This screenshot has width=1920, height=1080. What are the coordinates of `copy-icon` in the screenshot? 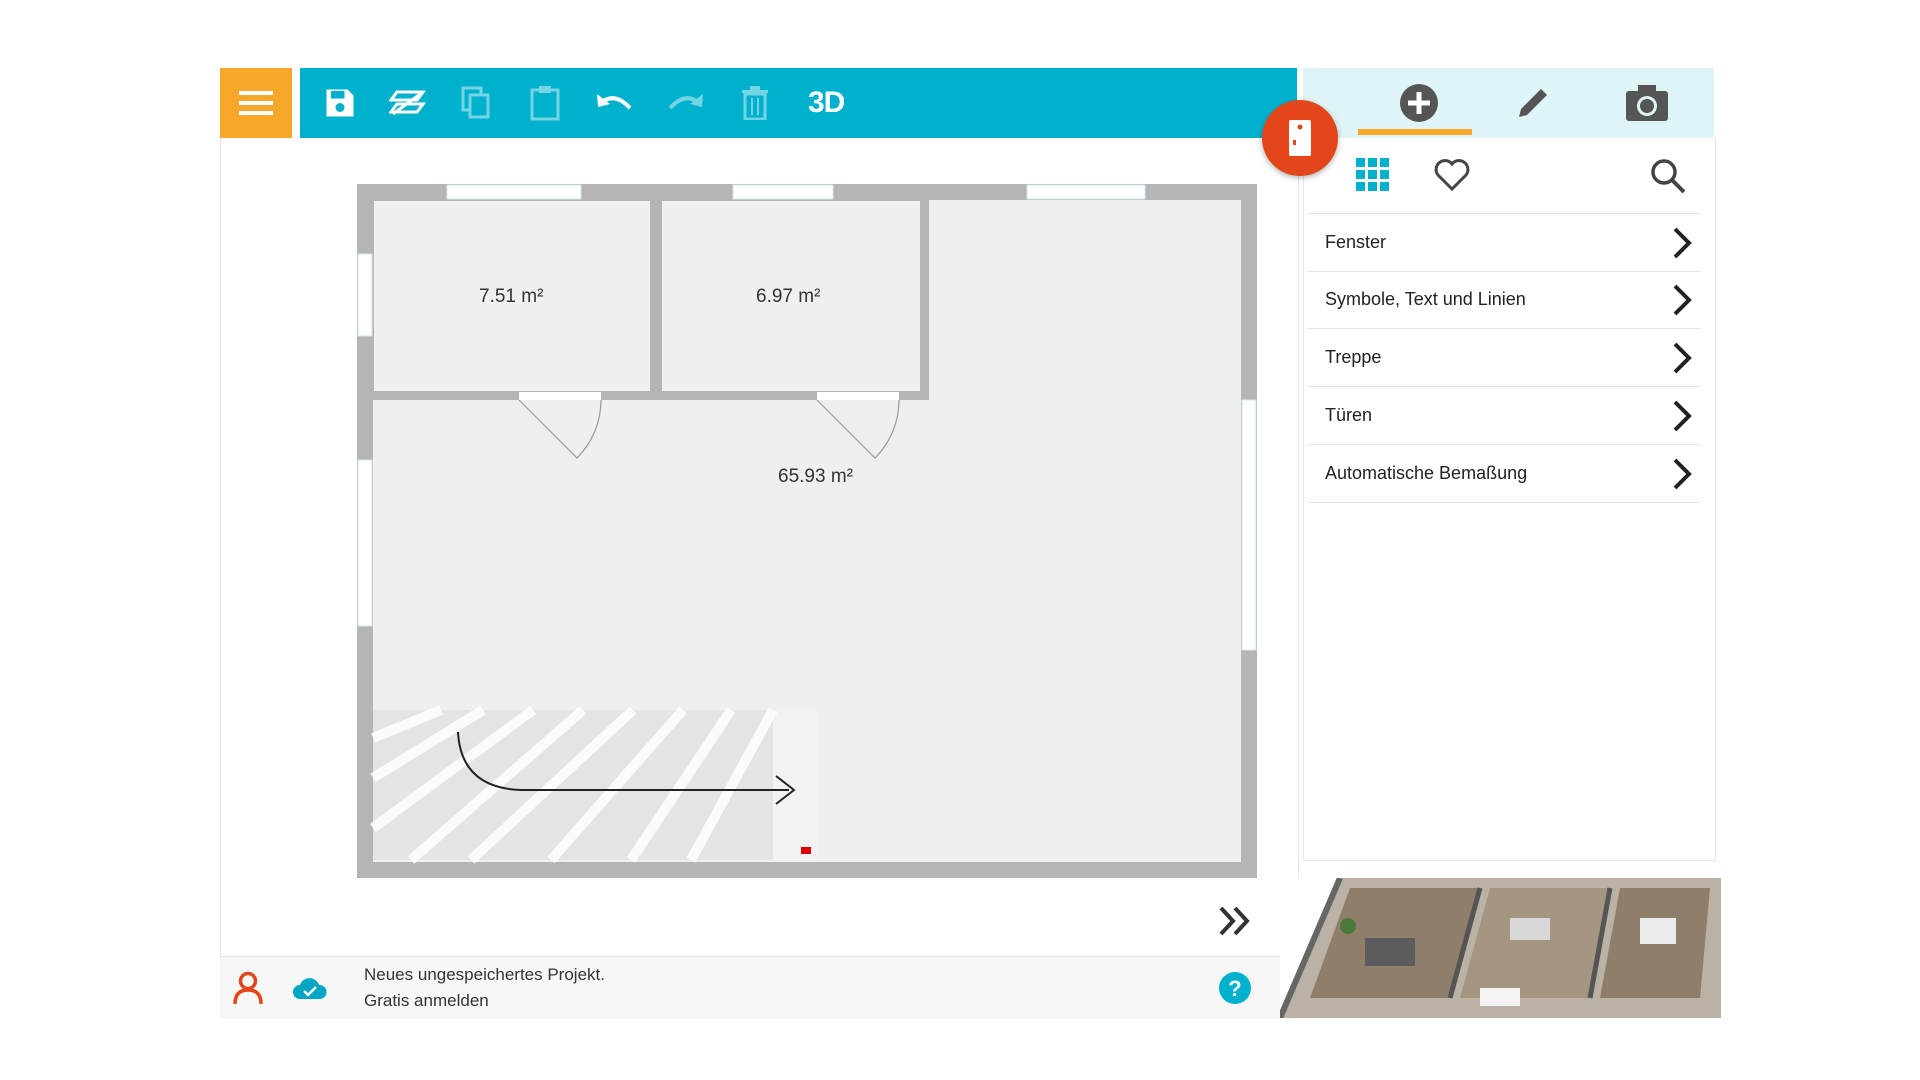 It's located at (475, 102).